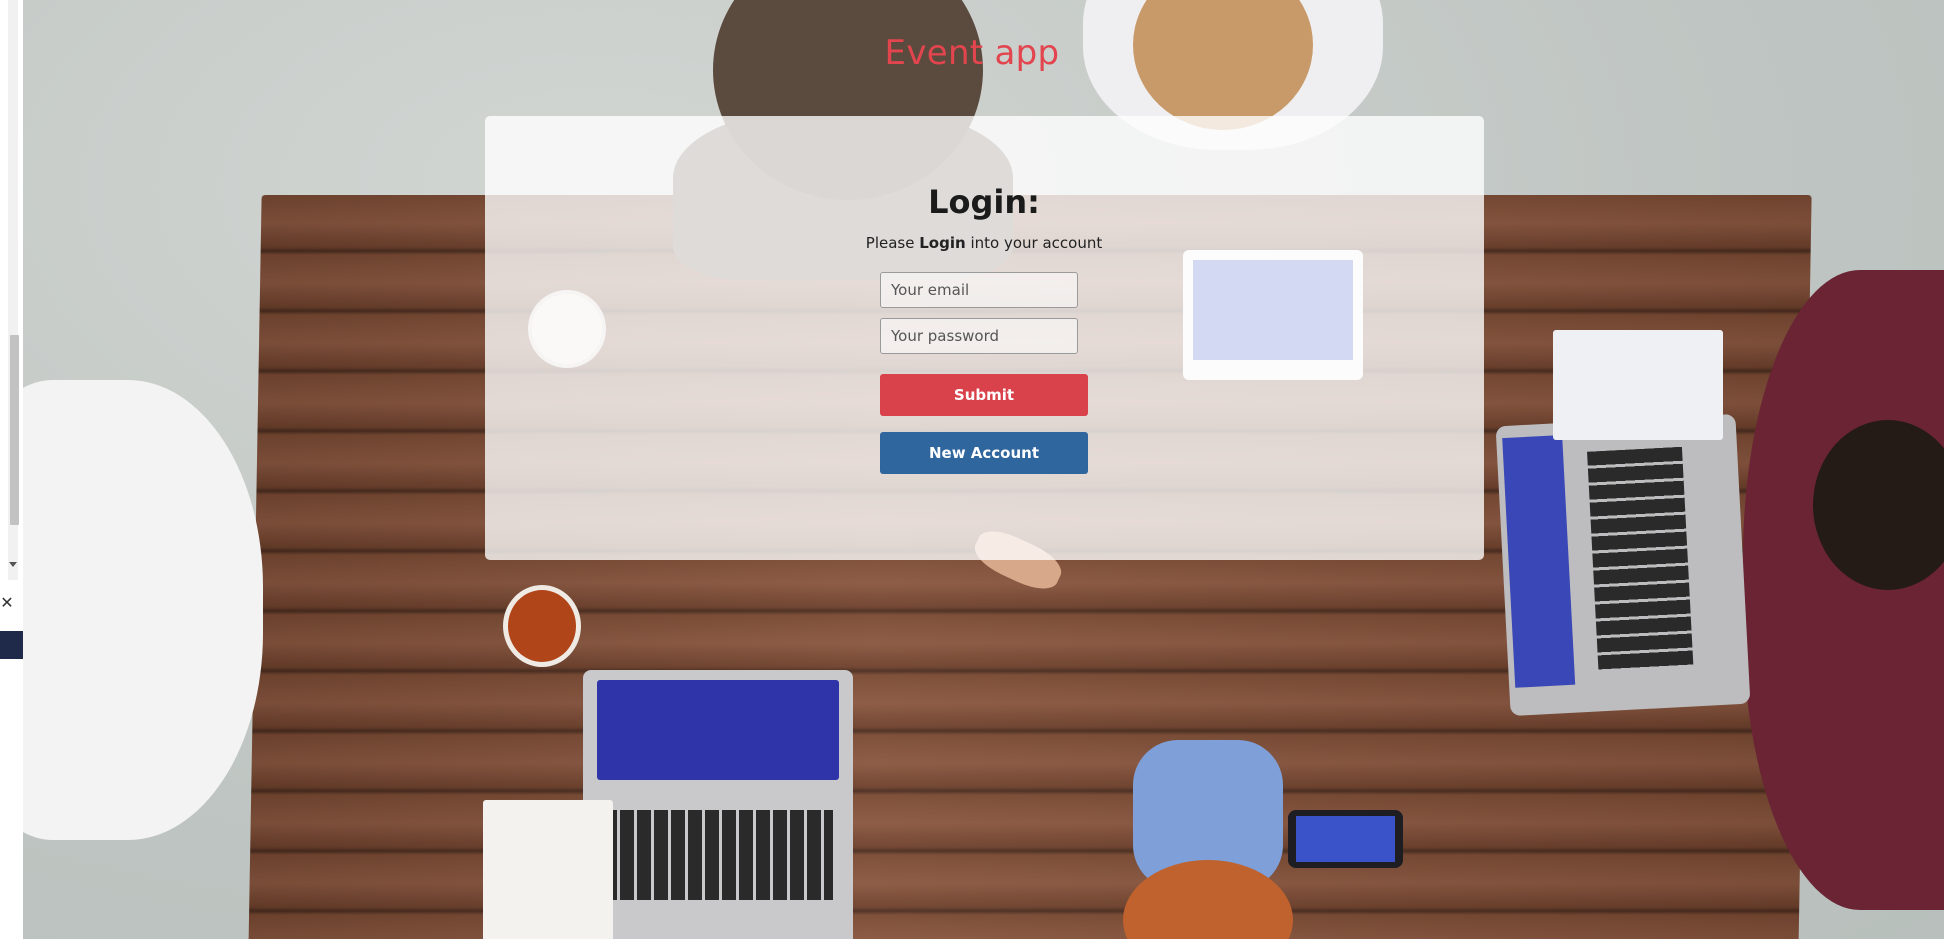 The height and width of the screenshot is (939, 1944). Describe the element at coordinates (11, 645) in the screenshot. I see `side-panel-block` at that location.